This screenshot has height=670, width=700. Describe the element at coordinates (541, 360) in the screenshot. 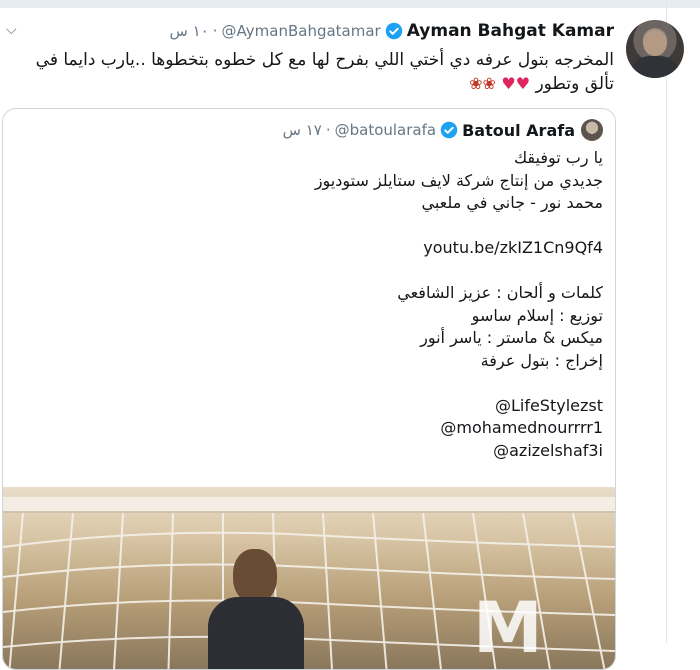

I see `quoted-text-line: إخراج : بتول عرفة` at that location.